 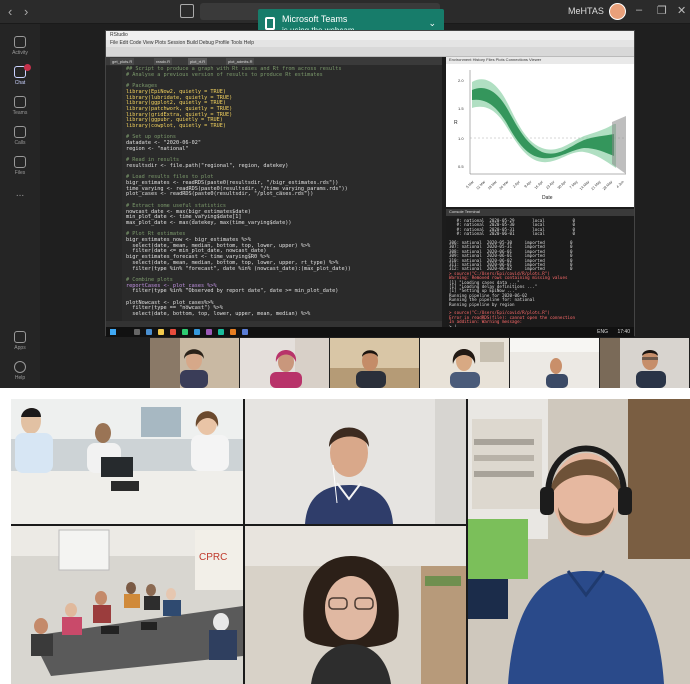 What do you see at coordinates (607, 185) in the screenshot?
I see `x-tick: 28 May` at bounding box center [607, 185].